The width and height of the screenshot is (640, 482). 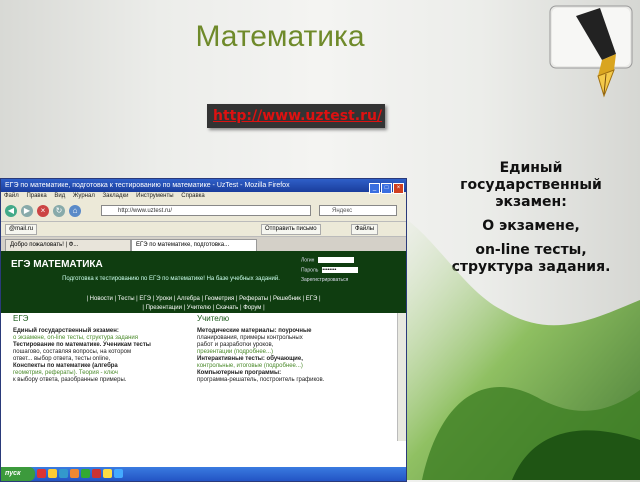 I want to click on close-icon: ×, so click(x=398, y=188).